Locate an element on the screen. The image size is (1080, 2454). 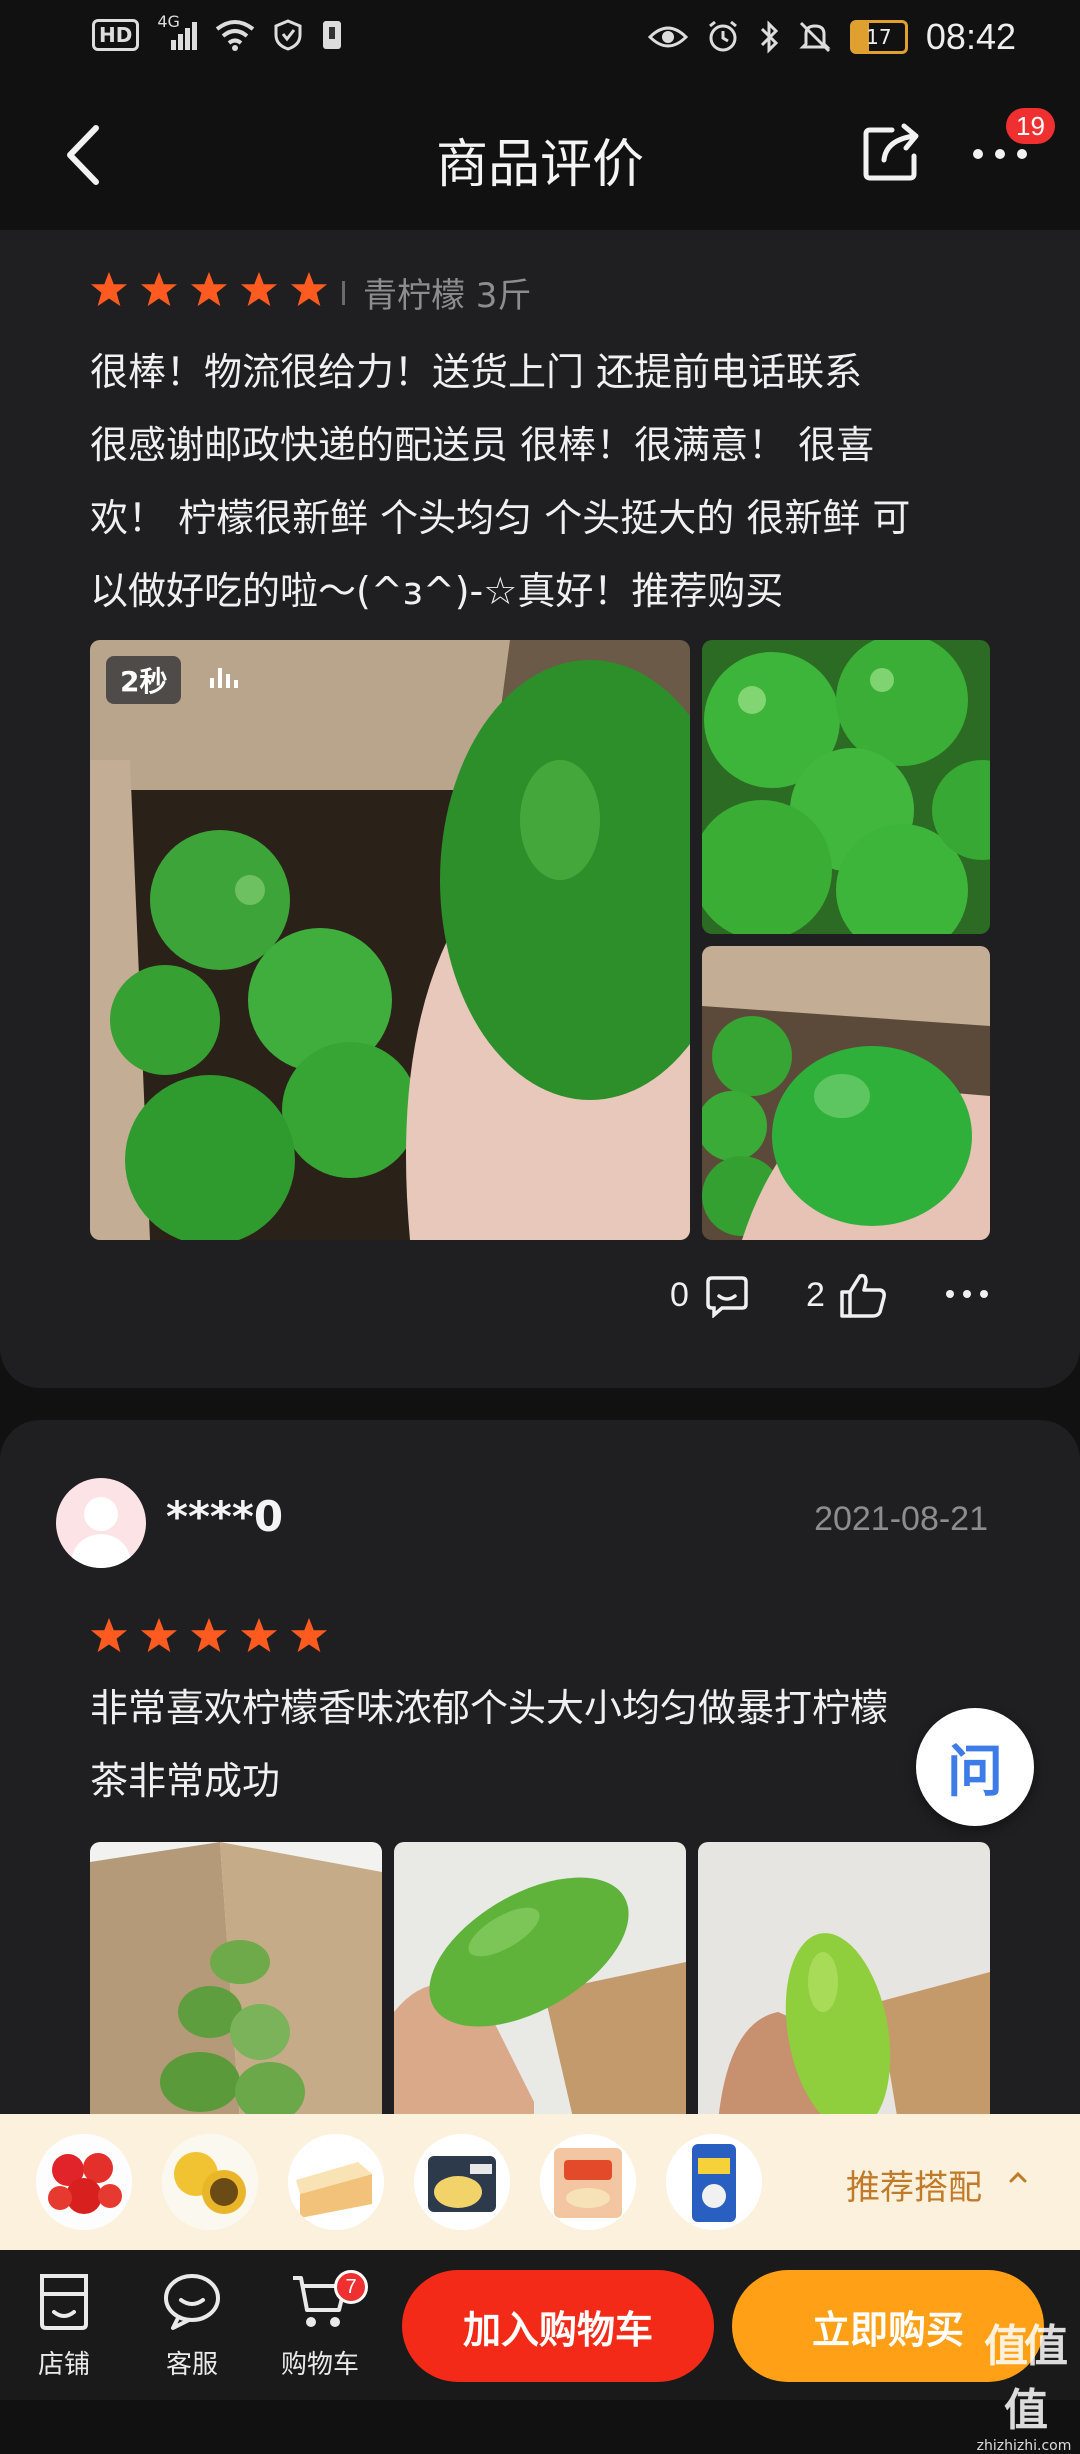
lemon-palm-image is located at coordinates (844, 1982).